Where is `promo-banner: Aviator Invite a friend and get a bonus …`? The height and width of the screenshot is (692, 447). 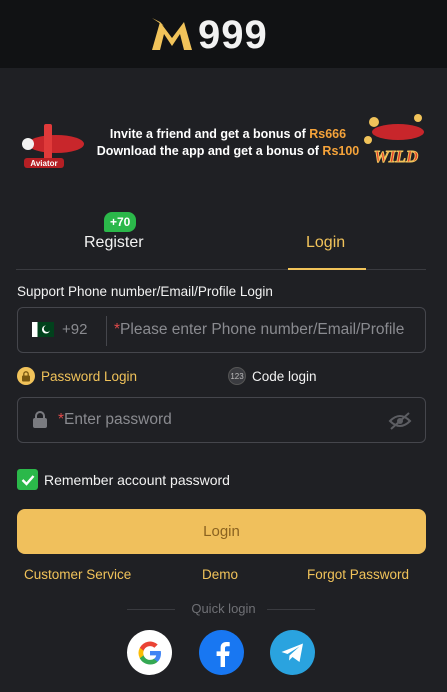
promo-banner: Aviator Invite a friend and get a bonus … is located at coordinates (223, 141).